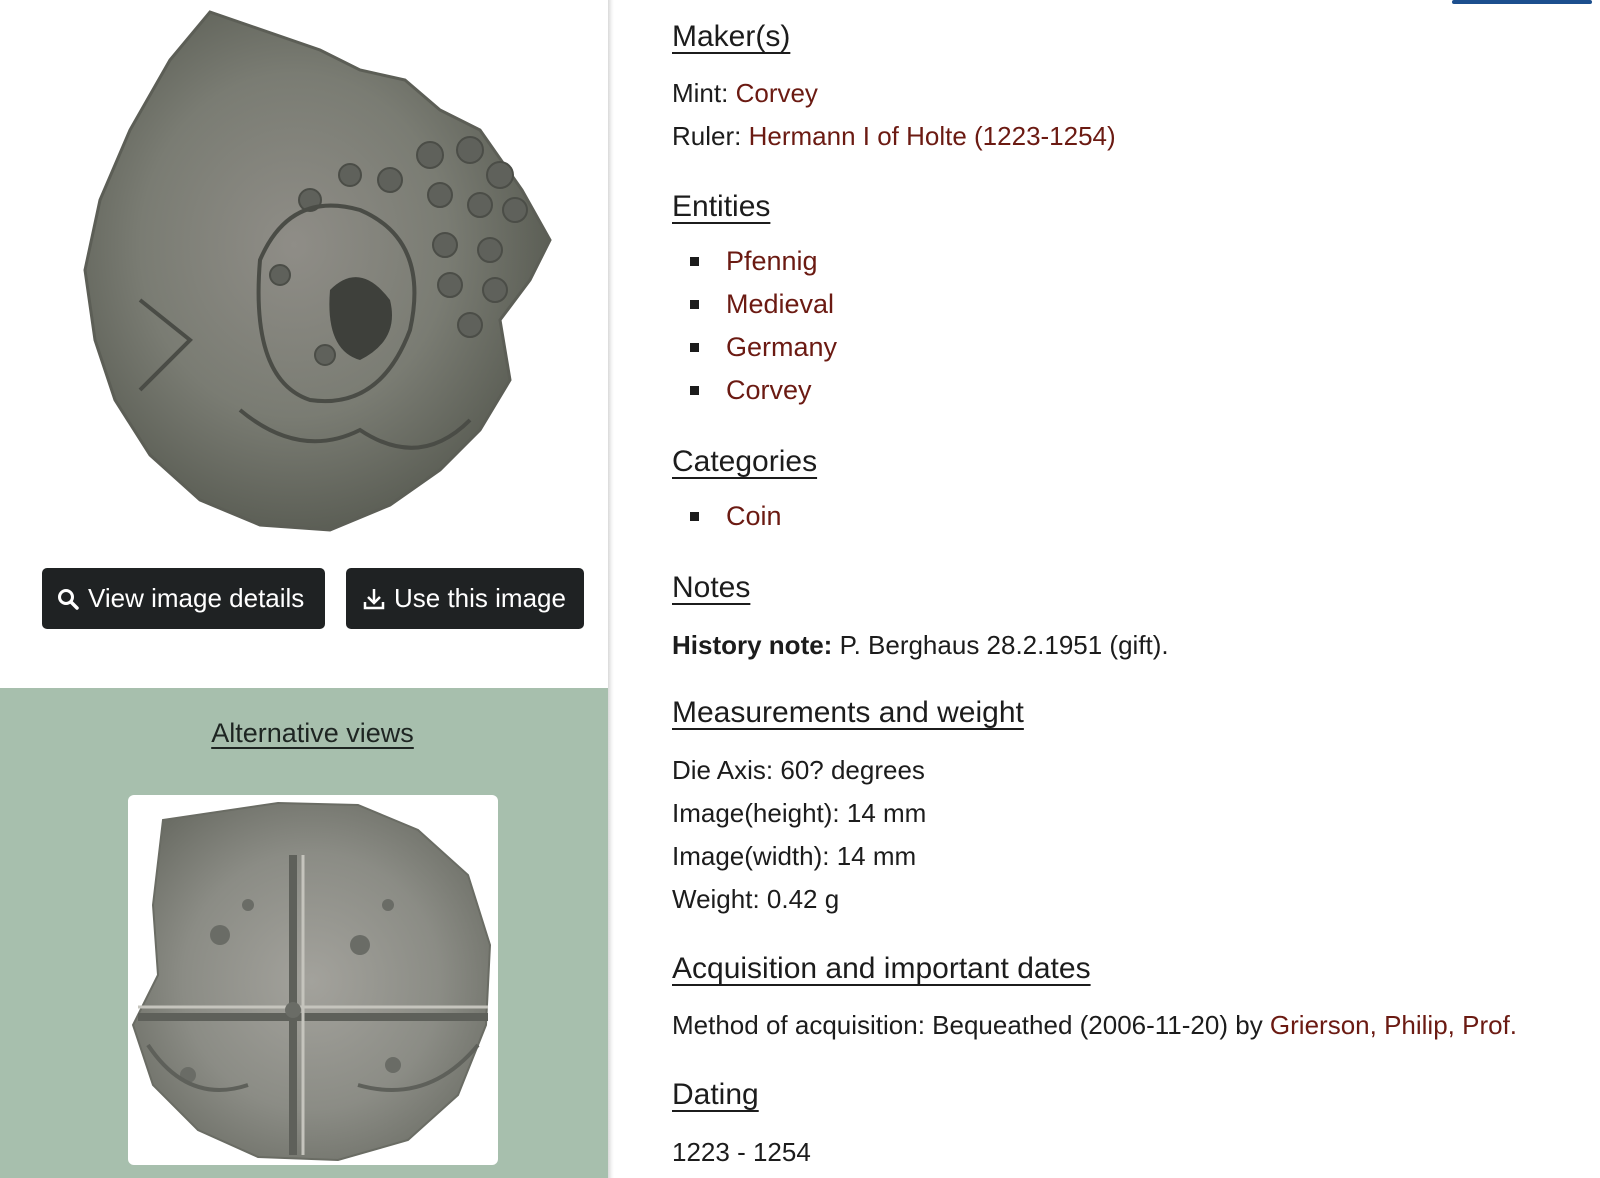 The width and height of the screenshot is (1600, 1178). What do you see at coordinates (798, 770) in the screenshot?
I see `die-axis-line: Die Axis: 60? degrees` at bounding box center [798, 770].